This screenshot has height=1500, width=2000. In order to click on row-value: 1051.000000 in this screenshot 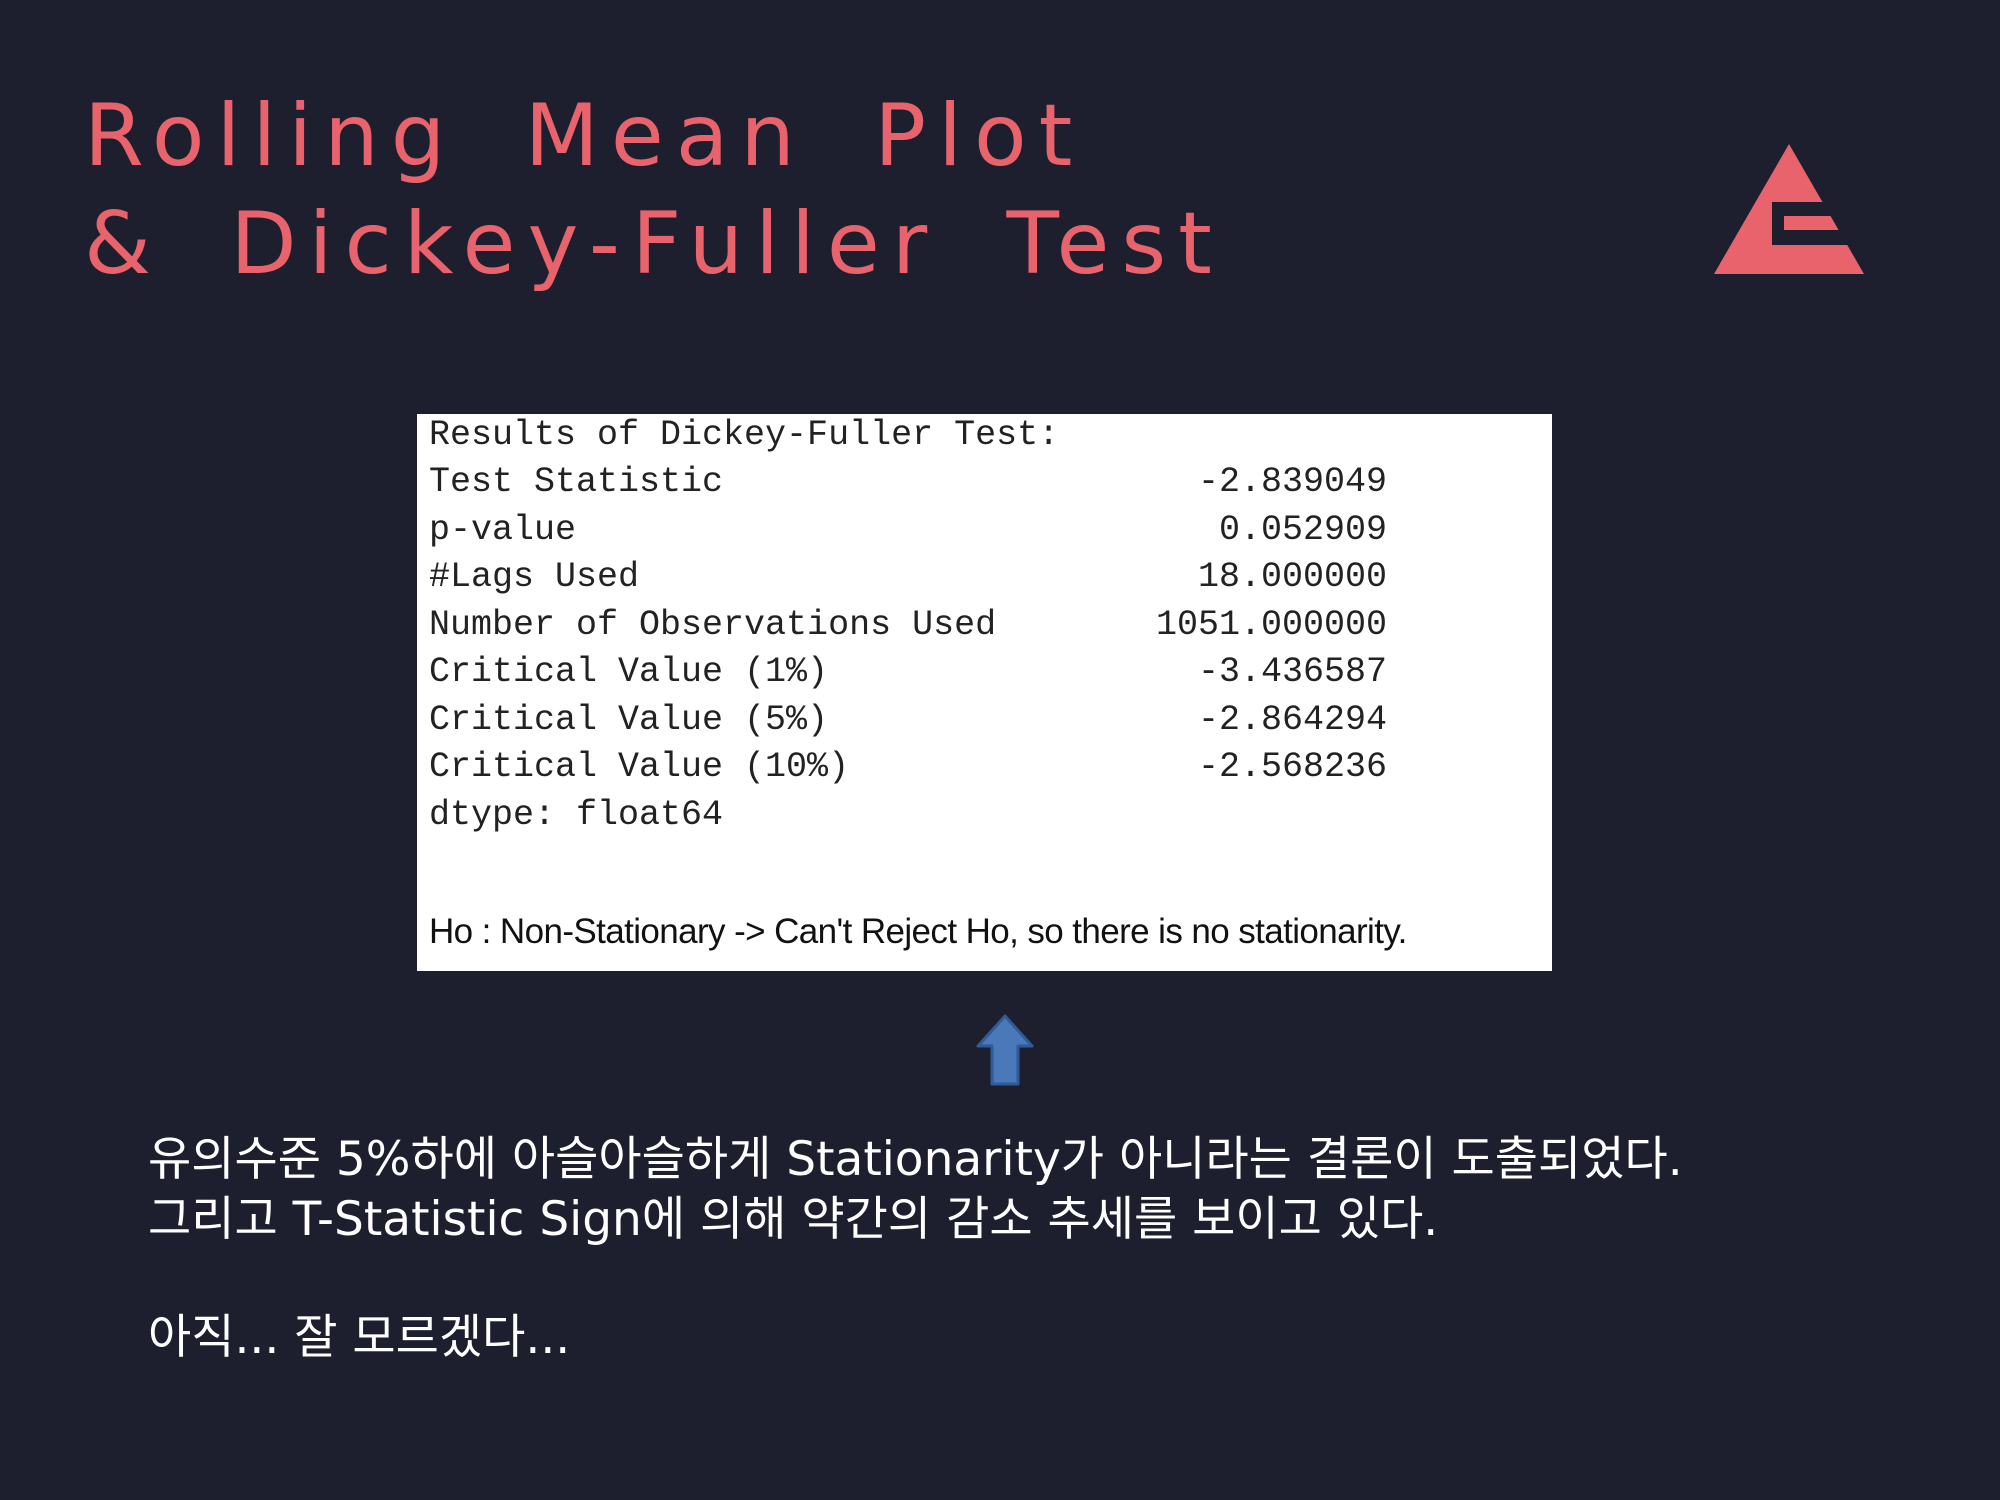, I will do `click(1271, 624)`.